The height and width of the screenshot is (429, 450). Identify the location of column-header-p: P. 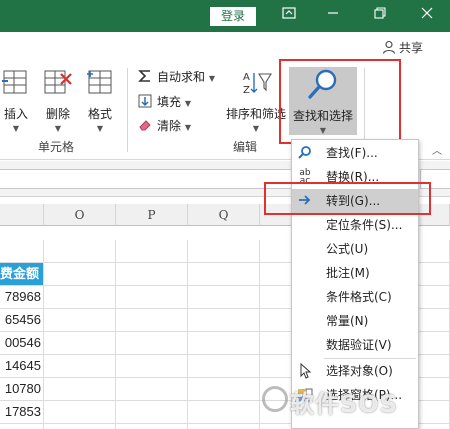
(152, 215).